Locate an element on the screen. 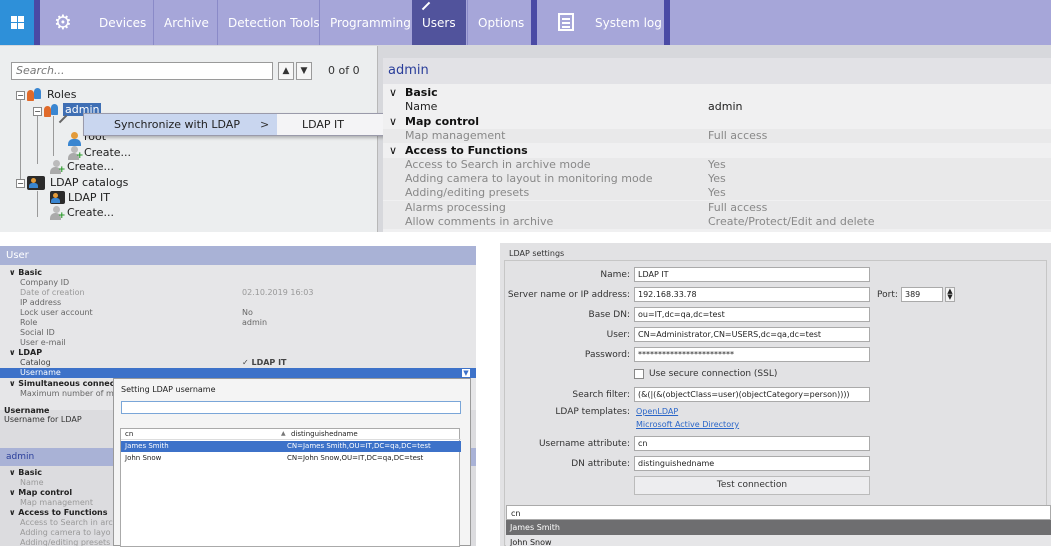 Image resolution: width=1051 pixels, height=547 pixels. template-active-directory-link: Microsoft Active Directory is located at coordinates (687, 424).